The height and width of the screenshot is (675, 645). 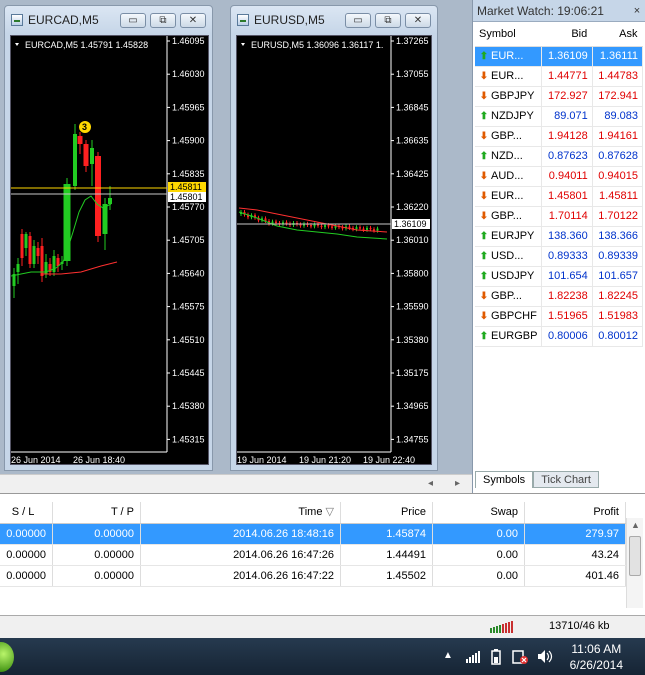 What do you see at coordinates (496, 657) in the screenshot?
I see `power-icon` at bounding box center [496, 657].